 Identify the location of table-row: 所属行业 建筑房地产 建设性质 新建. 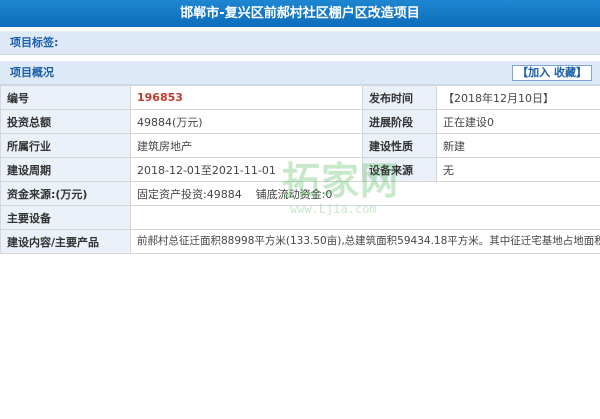
(300, 145).